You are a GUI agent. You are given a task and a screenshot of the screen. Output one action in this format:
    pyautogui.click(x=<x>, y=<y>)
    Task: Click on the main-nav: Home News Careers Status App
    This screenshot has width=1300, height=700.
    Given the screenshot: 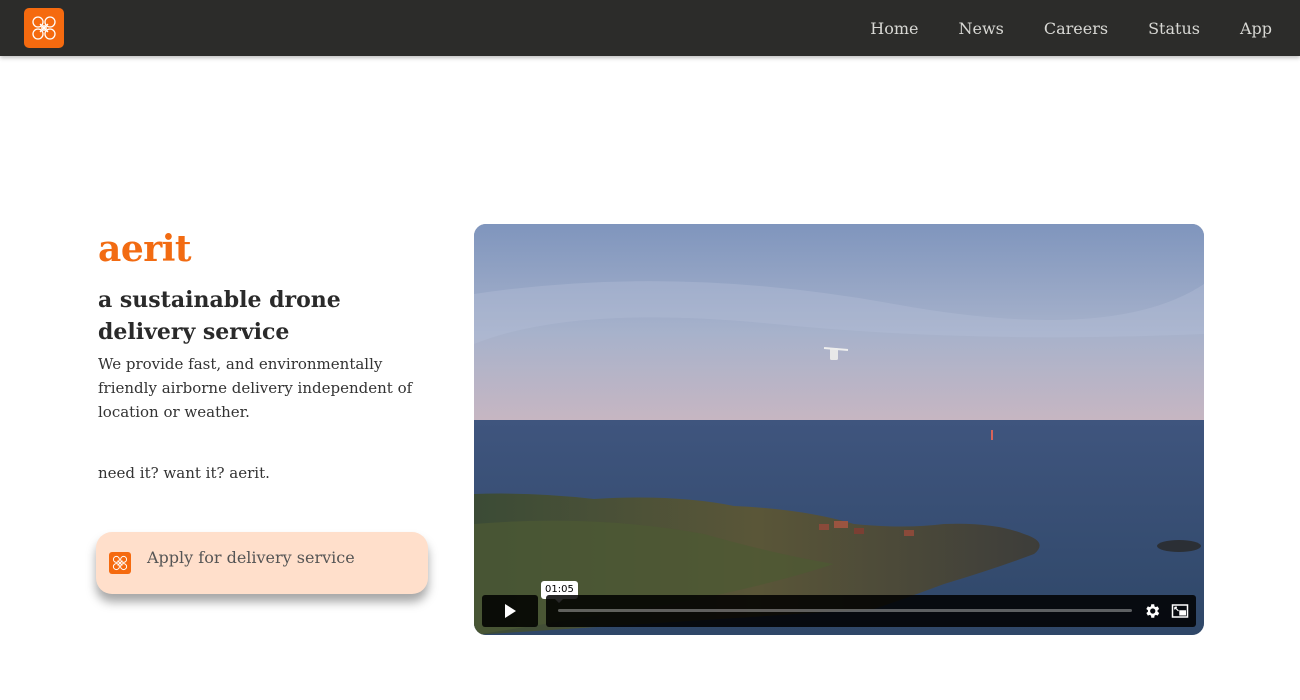 What is the action you would take?
    pyautogui.click(x=1071, y=28)
    